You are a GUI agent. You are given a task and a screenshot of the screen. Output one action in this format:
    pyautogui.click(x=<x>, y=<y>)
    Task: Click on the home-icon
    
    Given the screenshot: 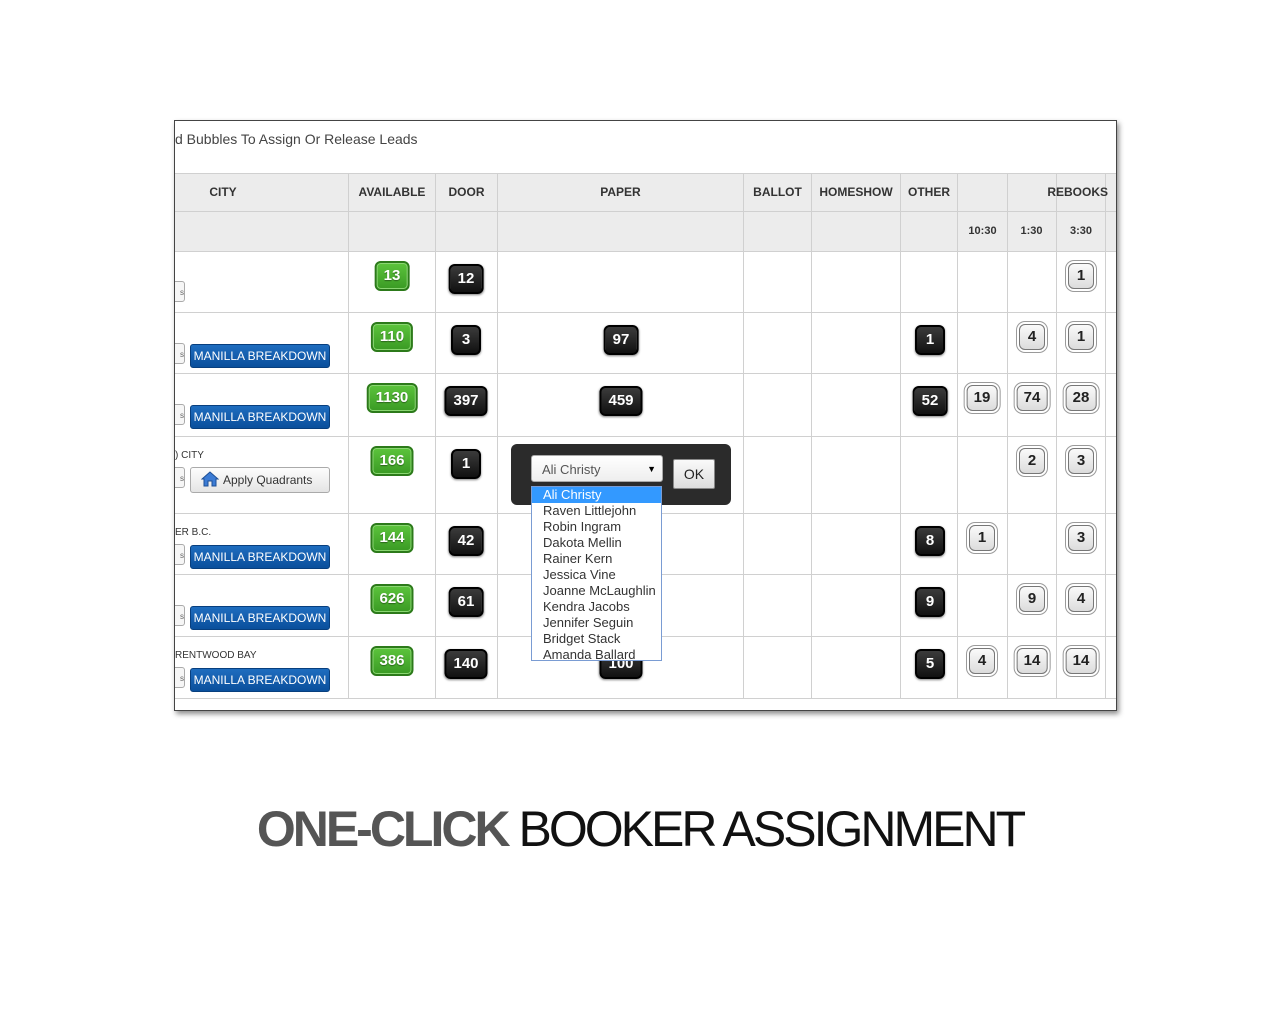 What is the action you would take?
    pyautogui.click(x=207, y=479)
    